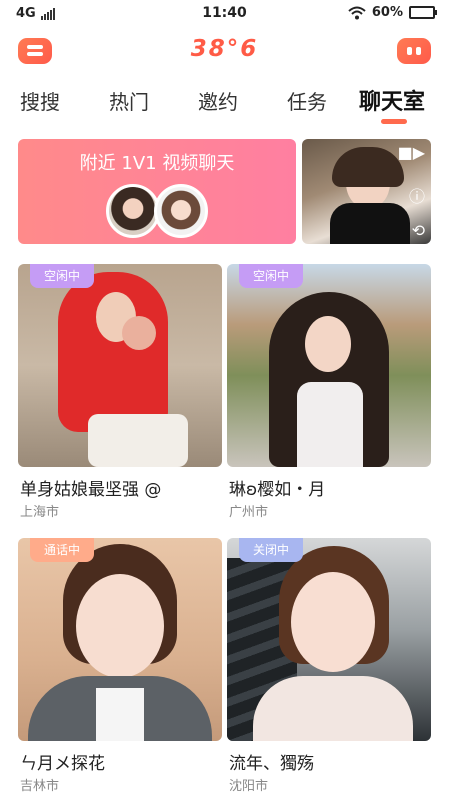 The height and width of the screenshot is (800, 449). I want to click on switch-camera-icon: ⟲, so click(418, 230).